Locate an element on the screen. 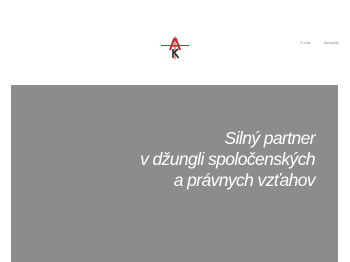 The width and height of the screenshot is (350, 262). logo-link is located at coordinates (175, 48).